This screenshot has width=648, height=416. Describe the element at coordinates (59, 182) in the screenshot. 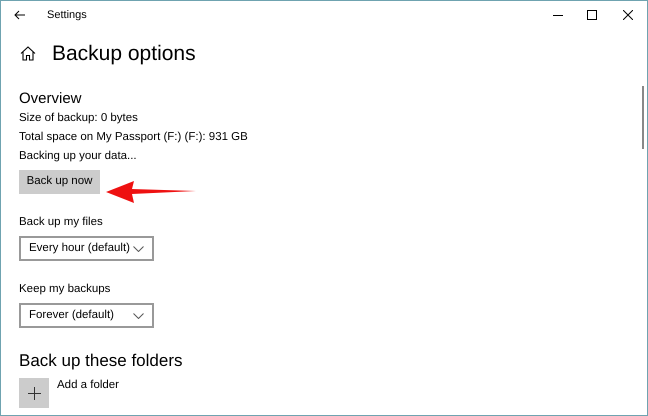

I see `back-up-now-button: Back up now` at that location.